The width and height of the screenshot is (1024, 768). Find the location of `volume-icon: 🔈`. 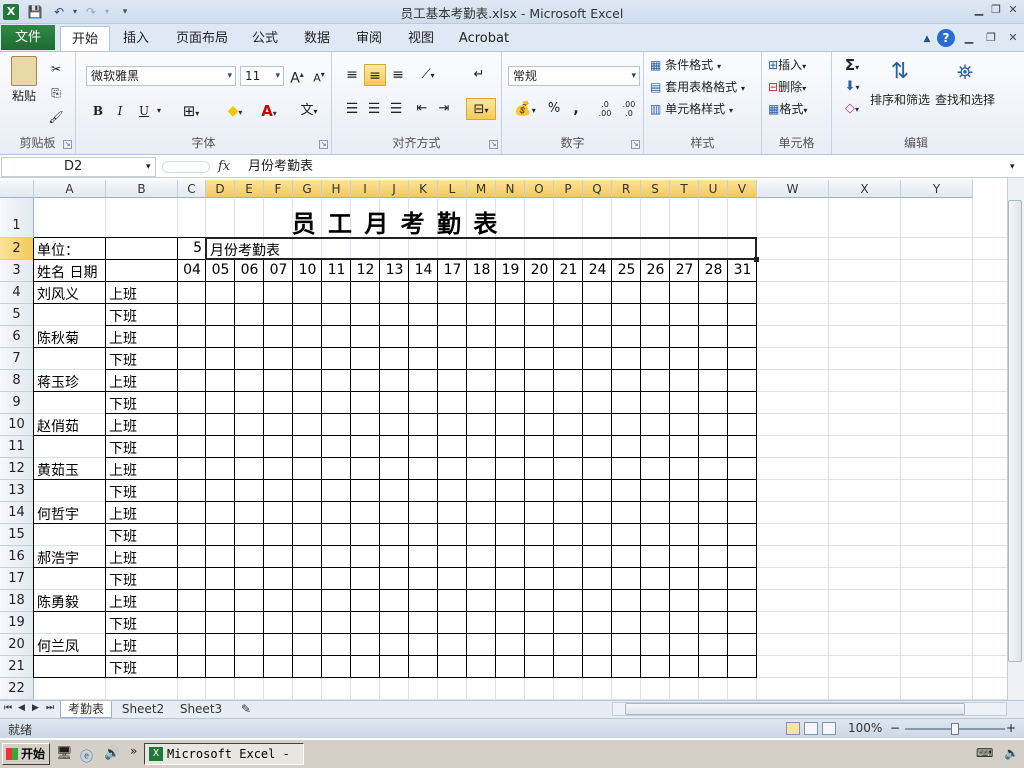

volume-icon: 🔈 is located at coordinates (1011, 753).